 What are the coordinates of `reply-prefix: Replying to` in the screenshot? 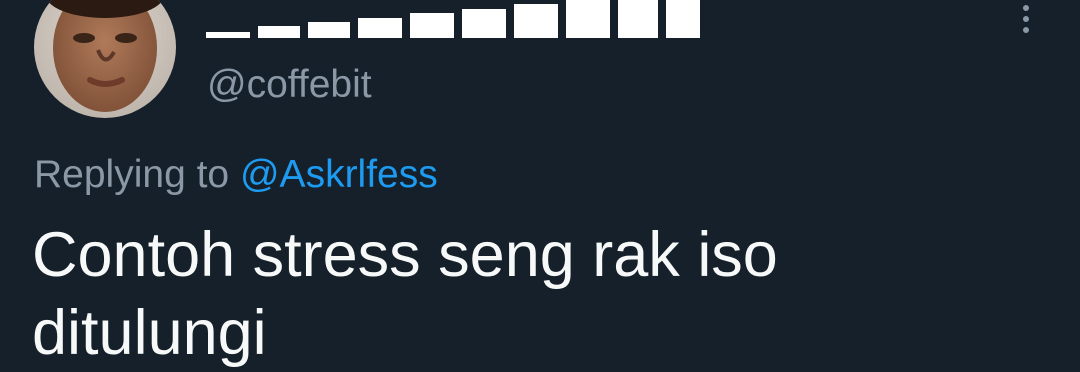 It's located at (132, 174).